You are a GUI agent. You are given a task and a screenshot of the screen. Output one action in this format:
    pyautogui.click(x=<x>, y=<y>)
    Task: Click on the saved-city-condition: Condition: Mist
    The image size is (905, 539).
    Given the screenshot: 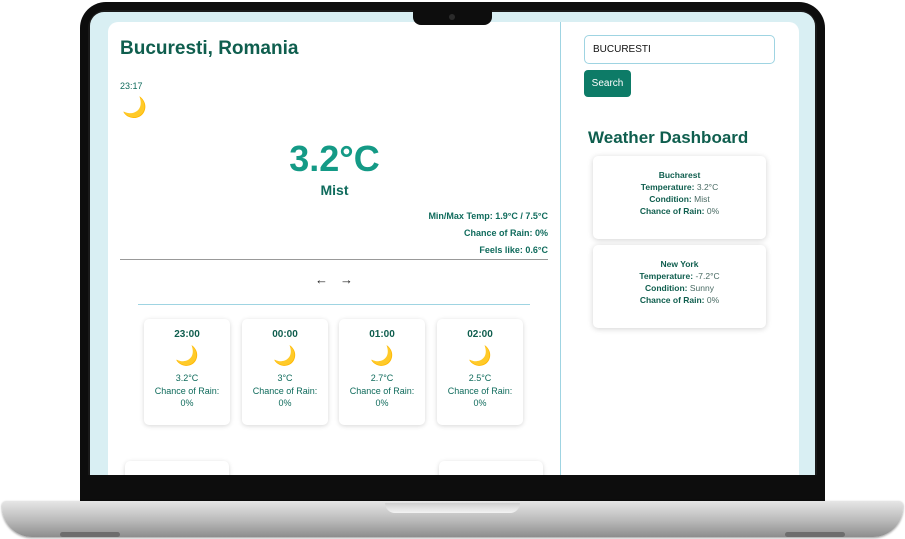 What is the action you would take?
    pyautogui.click(x=679, y=199)
    